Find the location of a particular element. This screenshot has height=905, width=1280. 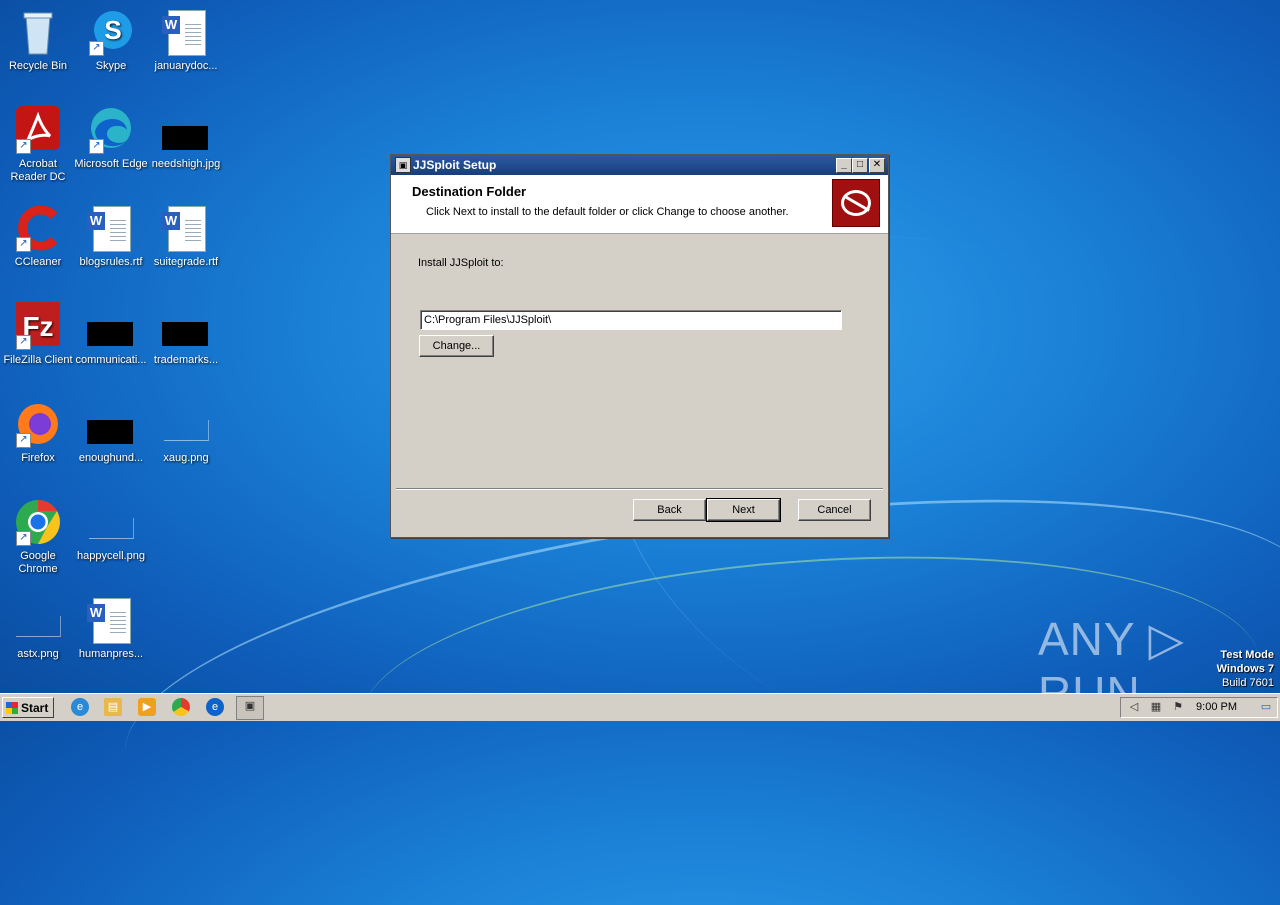

ie-icon: e is located at coordinates (80, 707).